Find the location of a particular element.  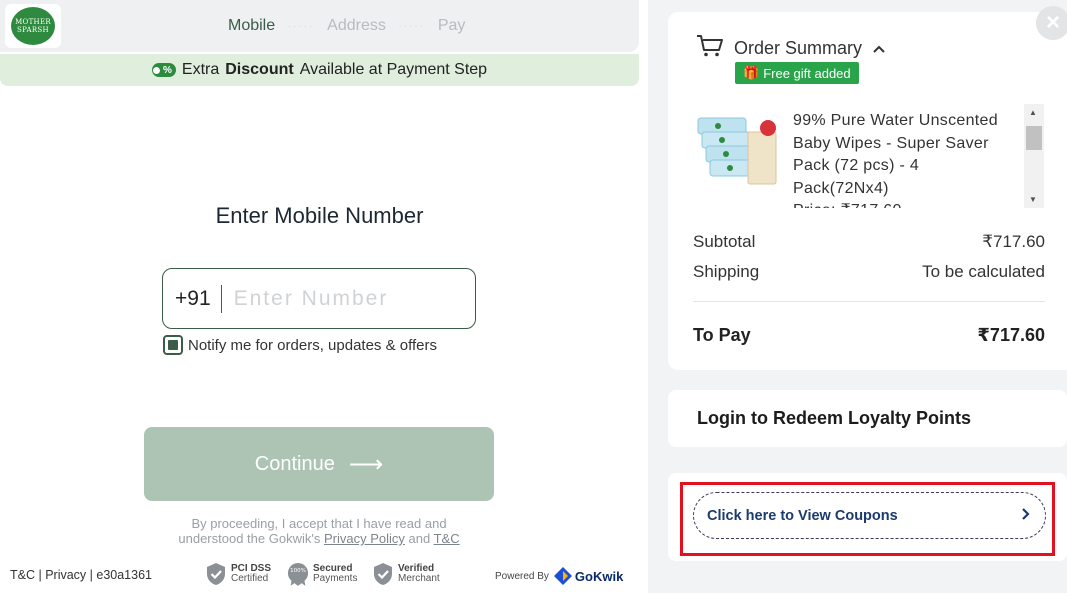

continue-button: Continue ⟶ is located at coordinates (319, 464).